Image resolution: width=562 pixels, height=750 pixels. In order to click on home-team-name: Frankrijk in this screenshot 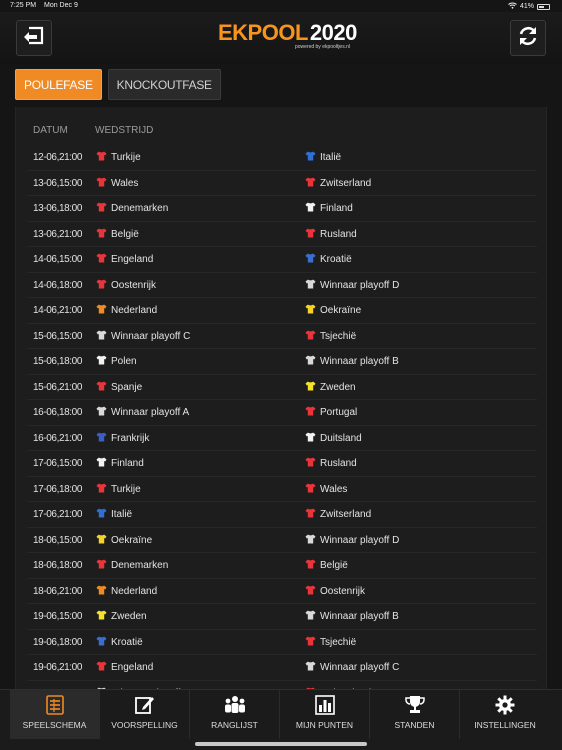, I will do `click(130, 438)`.